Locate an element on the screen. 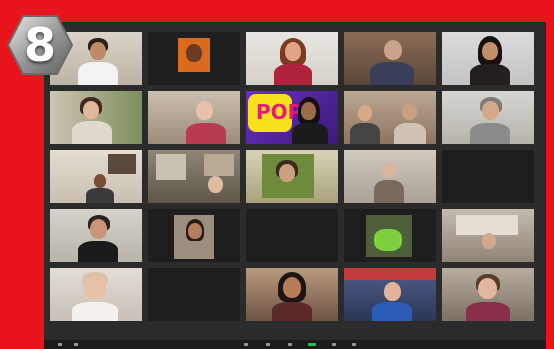 This screenshot has height=349, width=554. pop-sign-text: POP is located at coordinates (279, 112).